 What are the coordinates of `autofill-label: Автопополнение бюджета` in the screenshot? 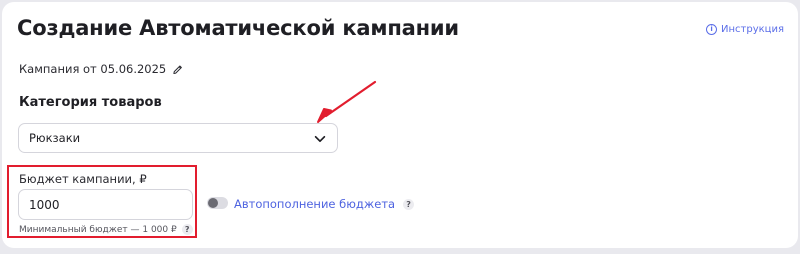 It's located at (314, 204).